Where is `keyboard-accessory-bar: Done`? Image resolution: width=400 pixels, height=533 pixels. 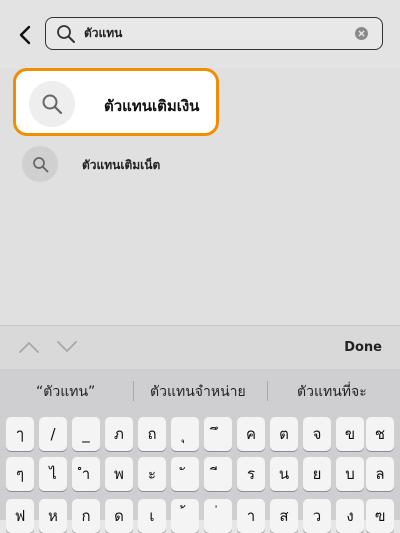 keyboard-accessory-bar: Done is located at coordinates (200, 347).